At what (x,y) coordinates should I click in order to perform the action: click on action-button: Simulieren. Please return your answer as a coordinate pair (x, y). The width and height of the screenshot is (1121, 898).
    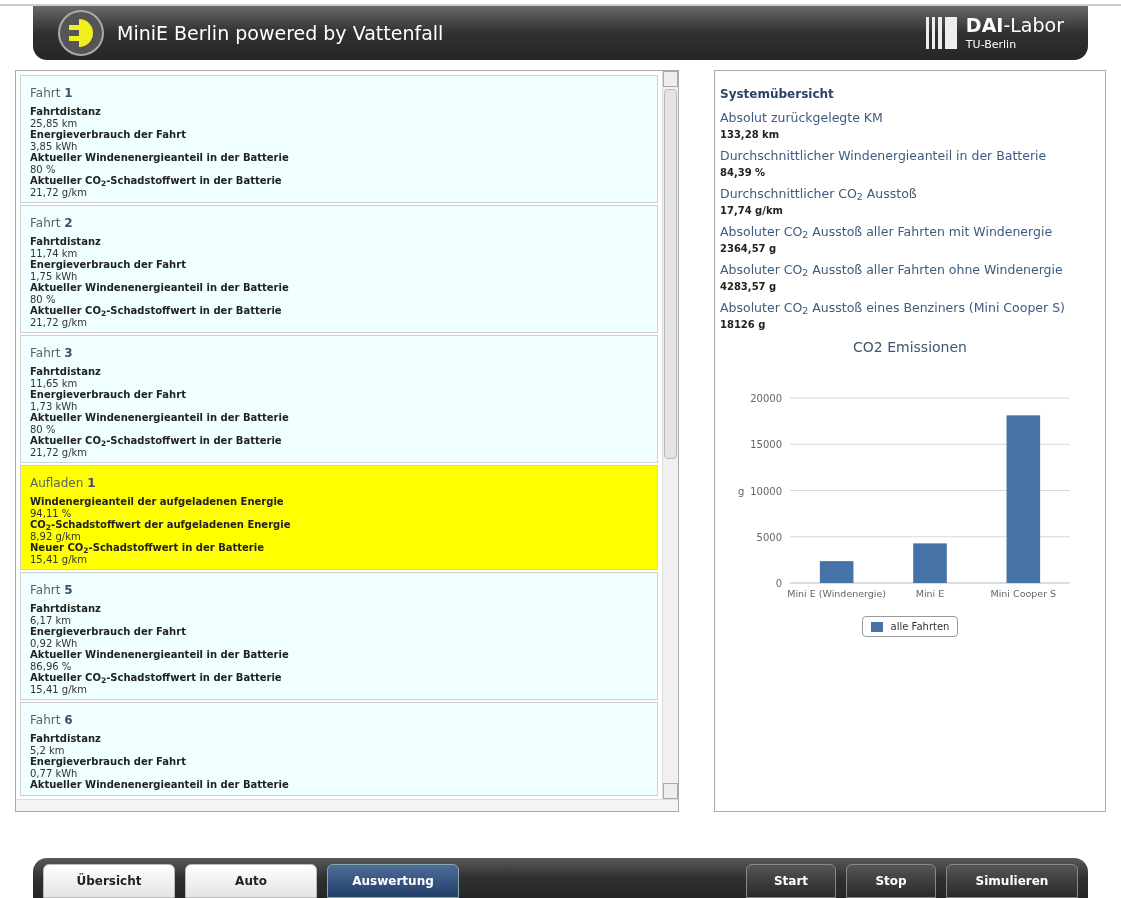
    Looking at the image, I should click on (1012, 881).